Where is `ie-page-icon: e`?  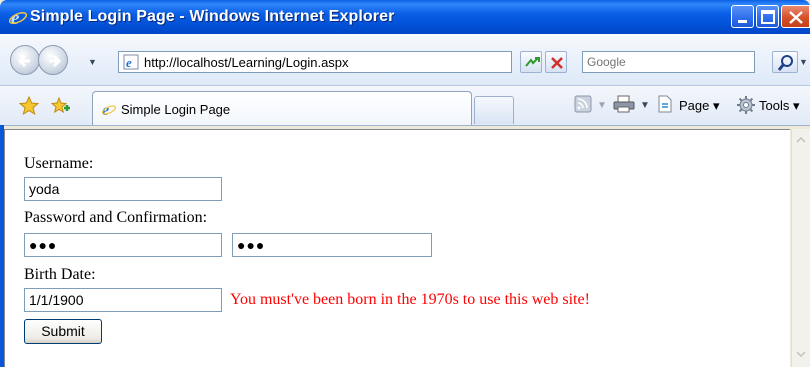 ie-page-icon: e is located at coordinates (131, 62).